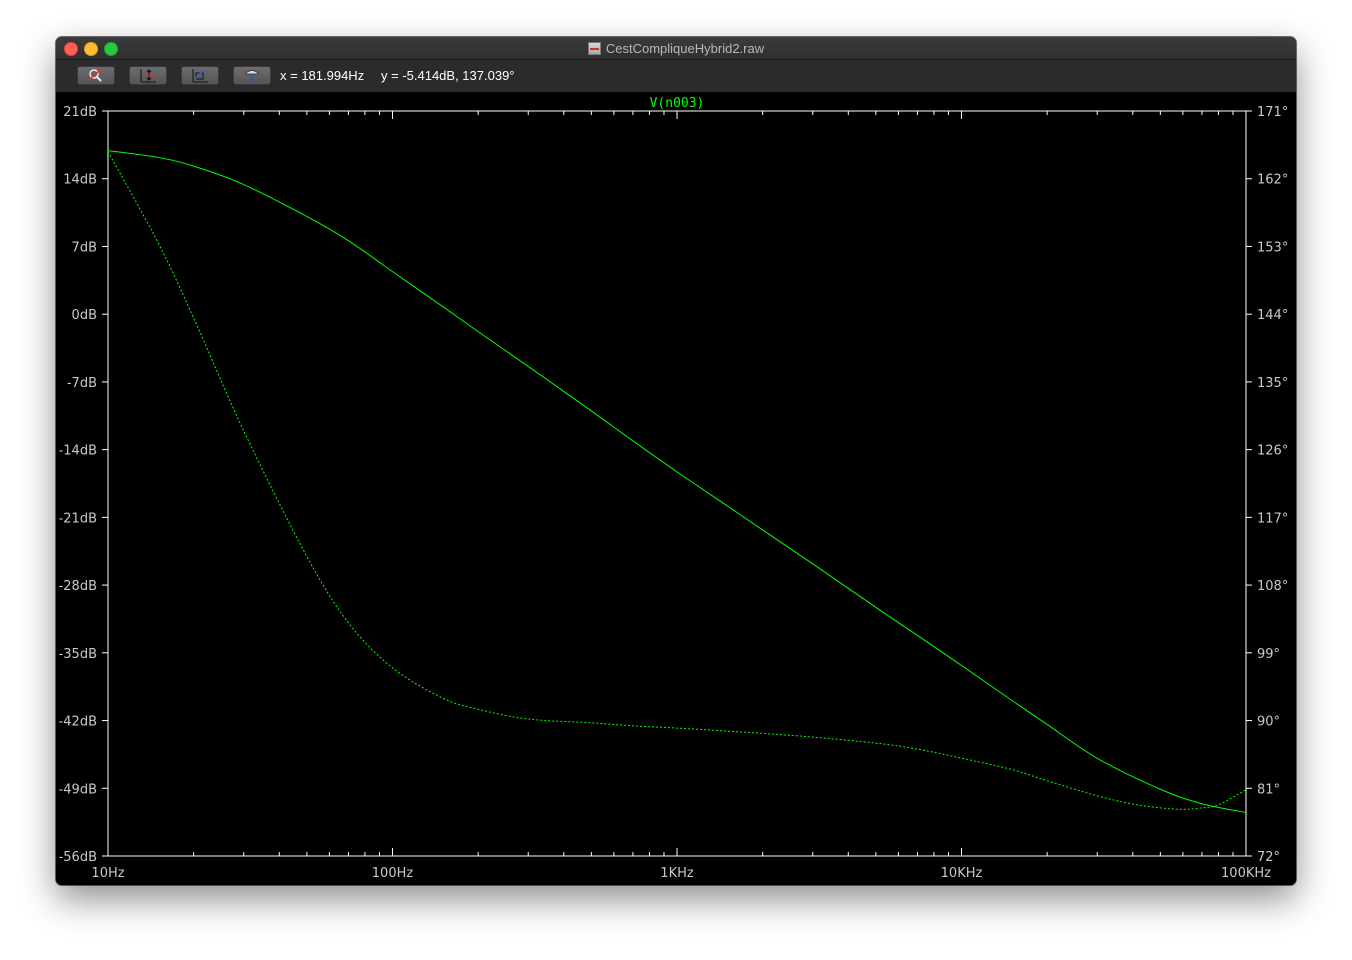 The width and height of the screenshot is (1352, 960). What do you see at coordinates (448, 75) in the screenshot?
I see `y-readout: y = -5.414dB, 137.039°` at bounding box center [448, 75].